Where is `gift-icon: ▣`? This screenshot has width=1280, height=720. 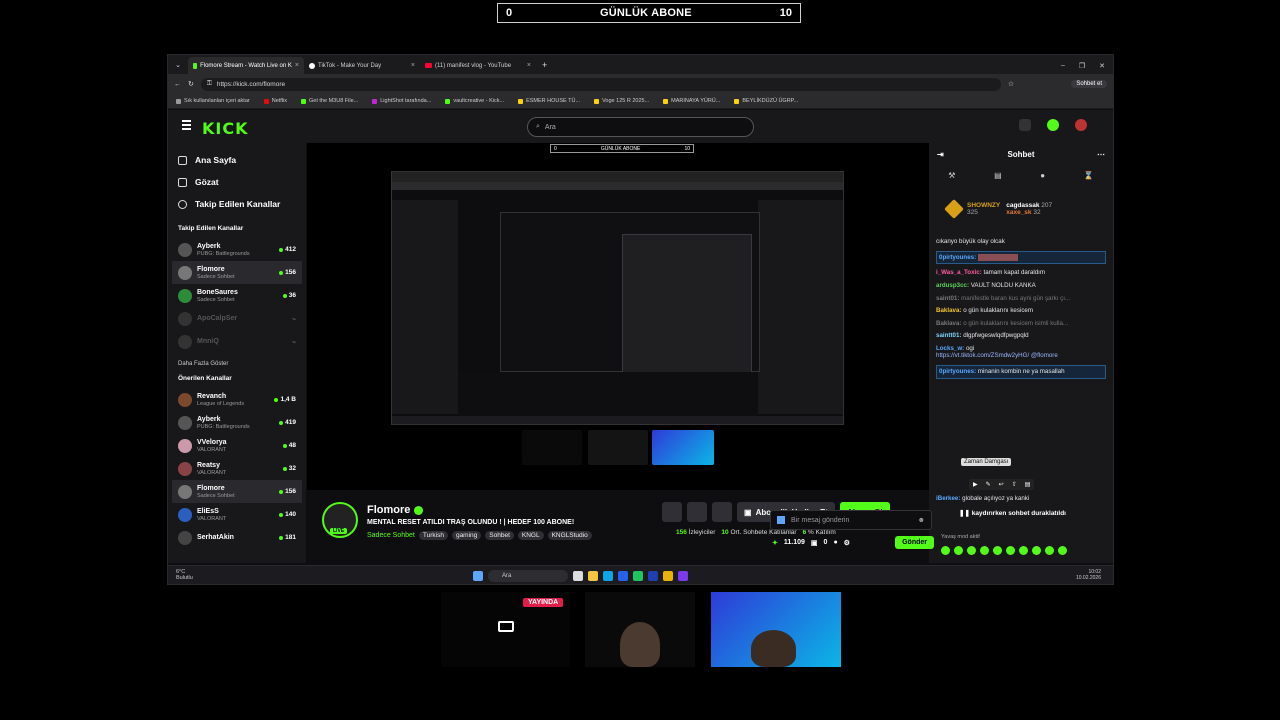
gift-icon: ▣ is located at coordinates (814, 543).